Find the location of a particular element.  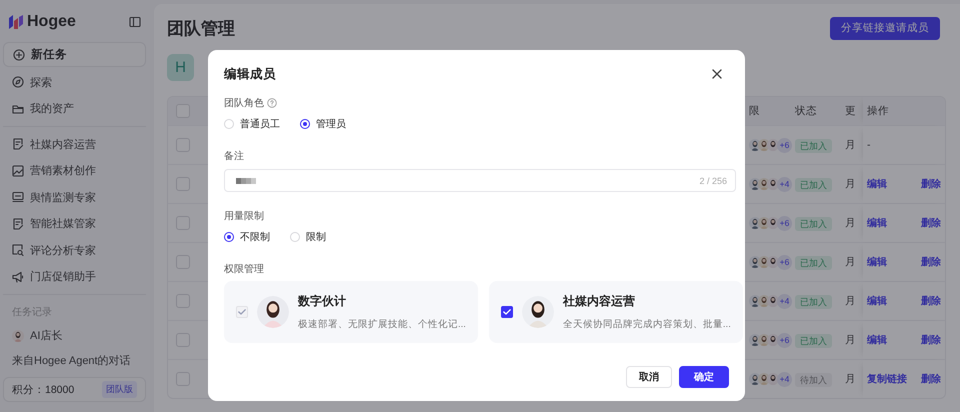

column-header: 状态 is located at coordinates (806, 111).